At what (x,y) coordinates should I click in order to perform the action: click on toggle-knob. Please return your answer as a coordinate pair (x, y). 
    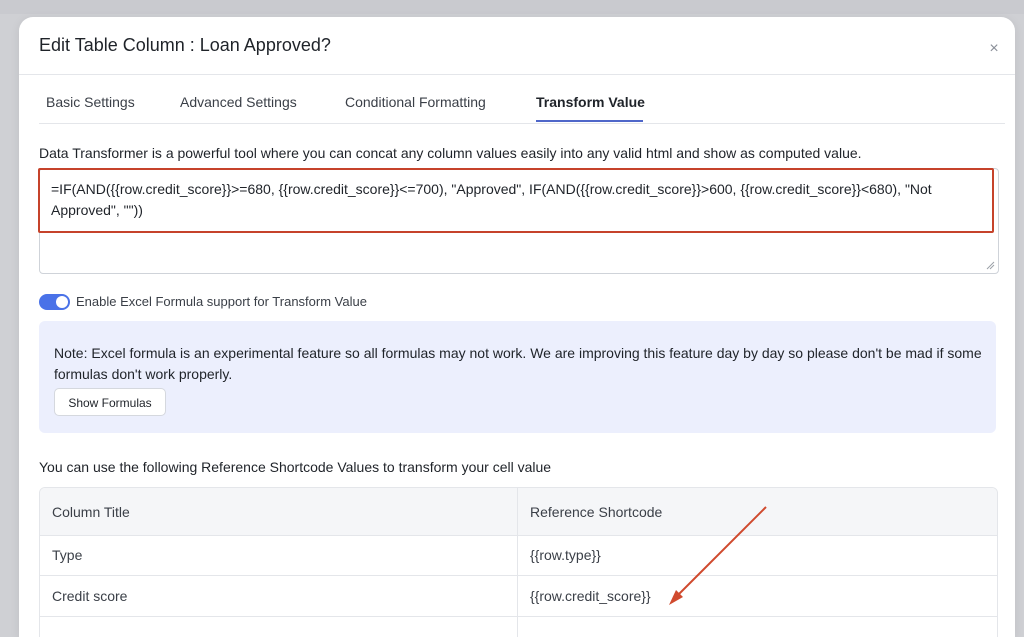
    Looking at the image, I should click on (62, 302).